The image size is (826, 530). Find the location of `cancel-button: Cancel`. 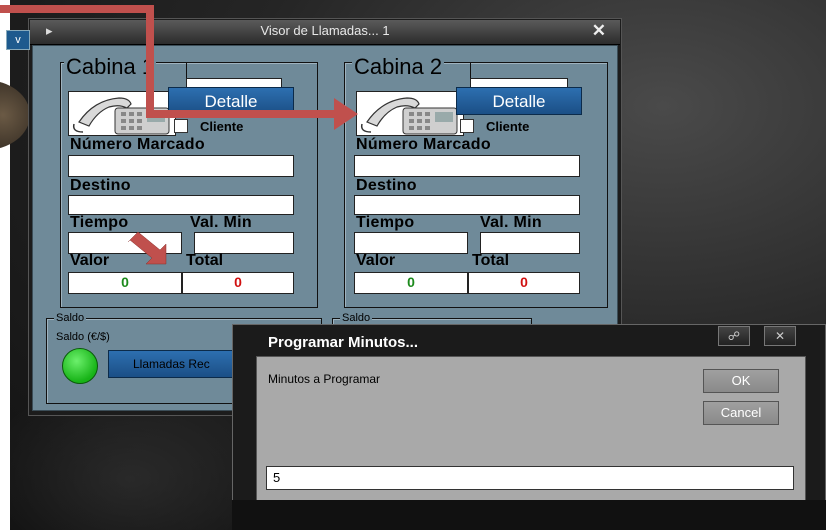

cancel-button: Cancel is located at coordinates (741, 413).